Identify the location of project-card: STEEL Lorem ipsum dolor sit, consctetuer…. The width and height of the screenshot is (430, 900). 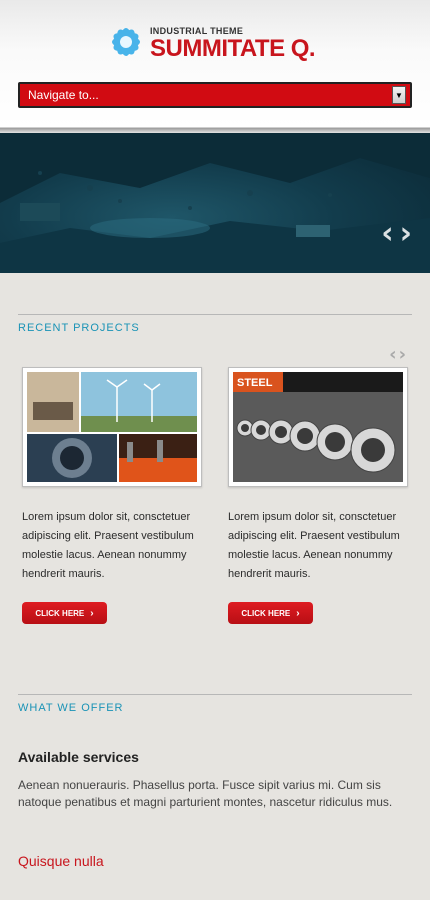
(318, 495).